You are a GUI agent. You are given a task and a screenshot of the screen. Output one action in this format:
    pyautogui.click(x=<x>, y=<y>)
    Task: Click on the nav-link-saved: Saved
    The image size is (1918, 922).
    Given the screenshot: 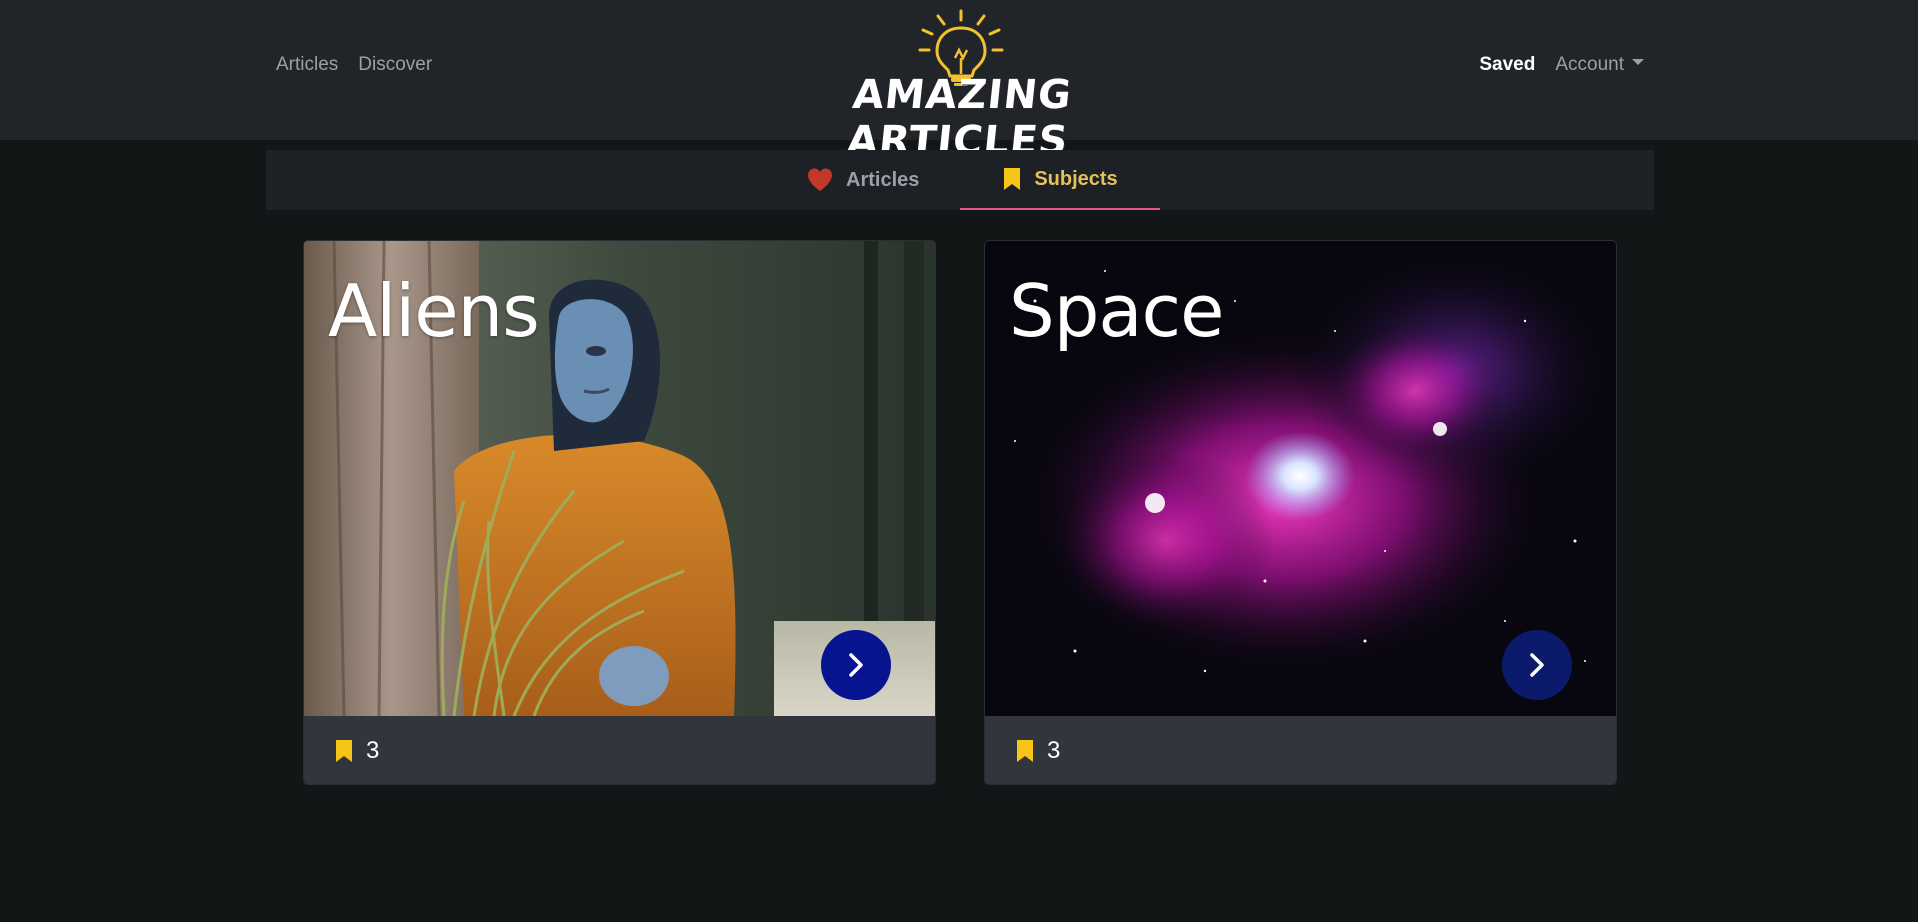 What is the action you would take?
    pyautogui.click(x=1507, y=65)
    